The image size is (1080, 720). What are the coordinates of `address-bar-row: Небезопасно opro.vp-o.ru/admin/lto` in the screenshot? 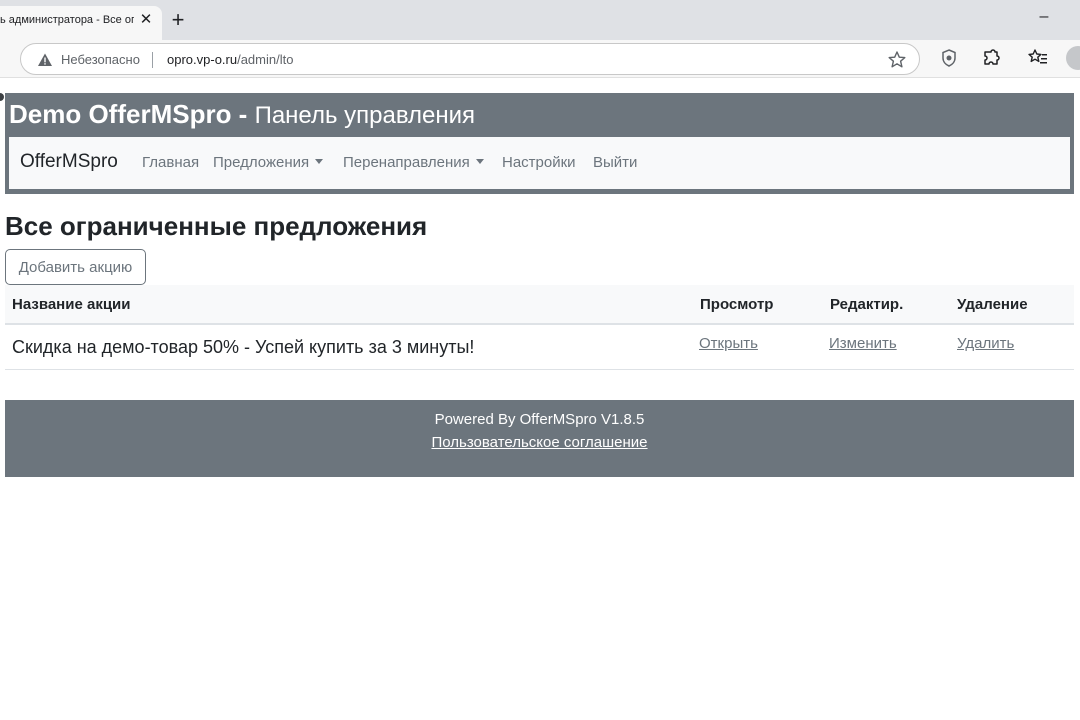 It's located at (540, 70).